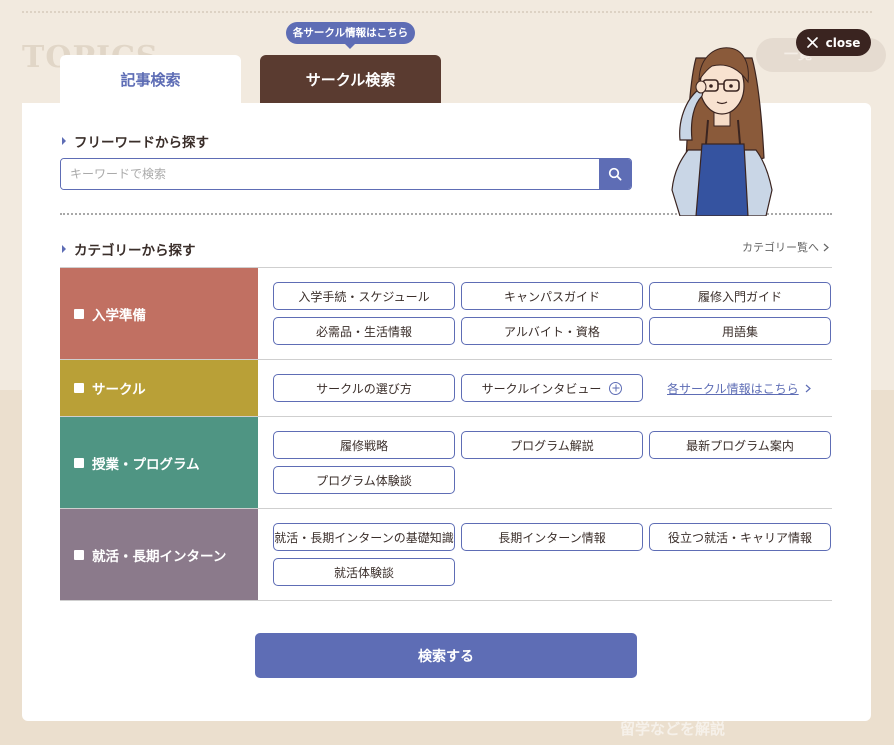 Image resolution: width=894 pixels, height=745 pixels. I want to click on freeword-title: フリーワードから探す, so click(141, 143).